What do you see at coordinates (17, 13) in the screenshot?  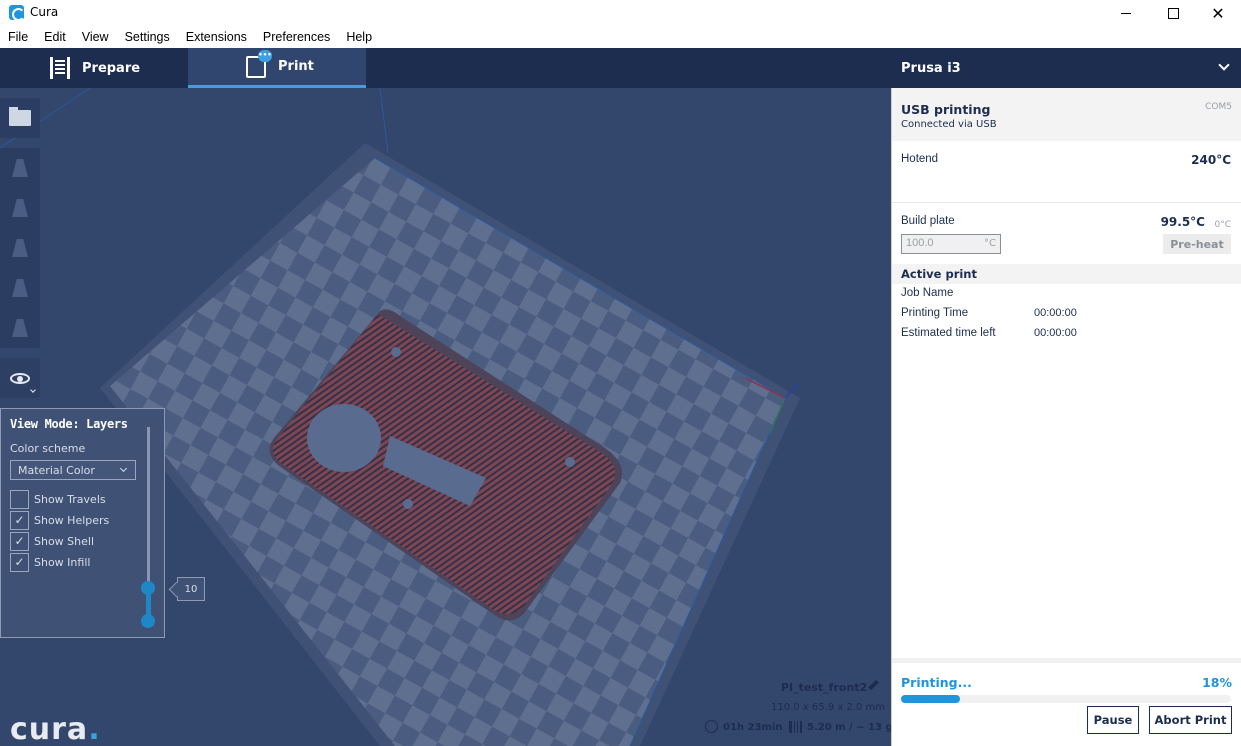 I see `cura-app-icon` at bounding box center [17, 13].